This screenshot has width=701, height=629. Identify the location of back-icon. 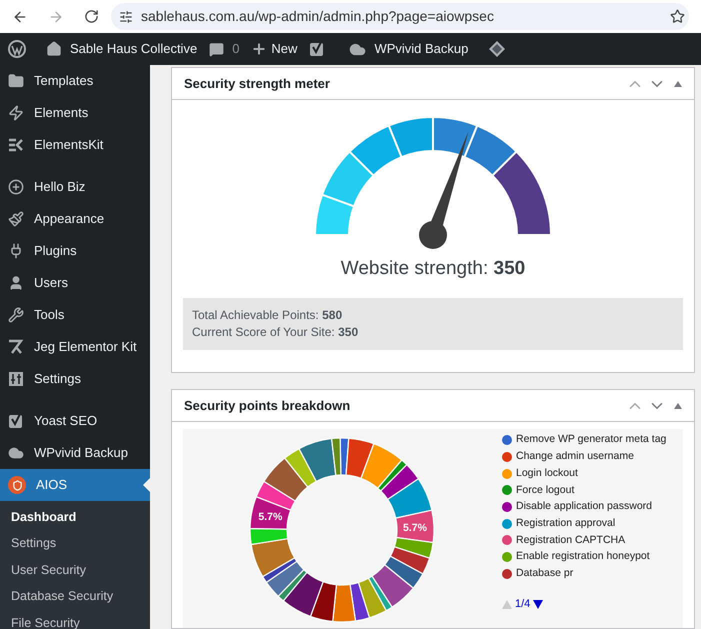
(20, 16).